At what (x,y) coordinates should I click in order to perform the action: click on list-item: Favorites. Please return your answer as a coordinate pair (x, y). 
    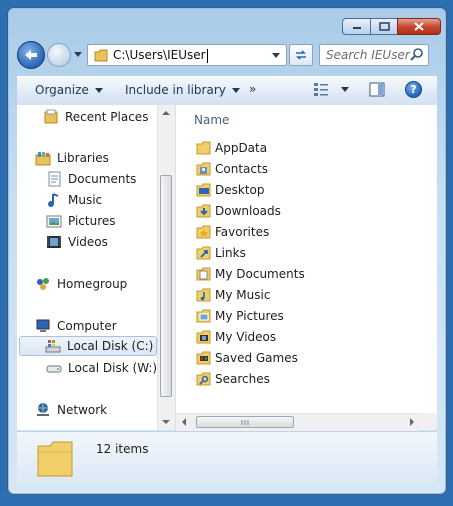
    Looking at the image, I should click on (232, 231).